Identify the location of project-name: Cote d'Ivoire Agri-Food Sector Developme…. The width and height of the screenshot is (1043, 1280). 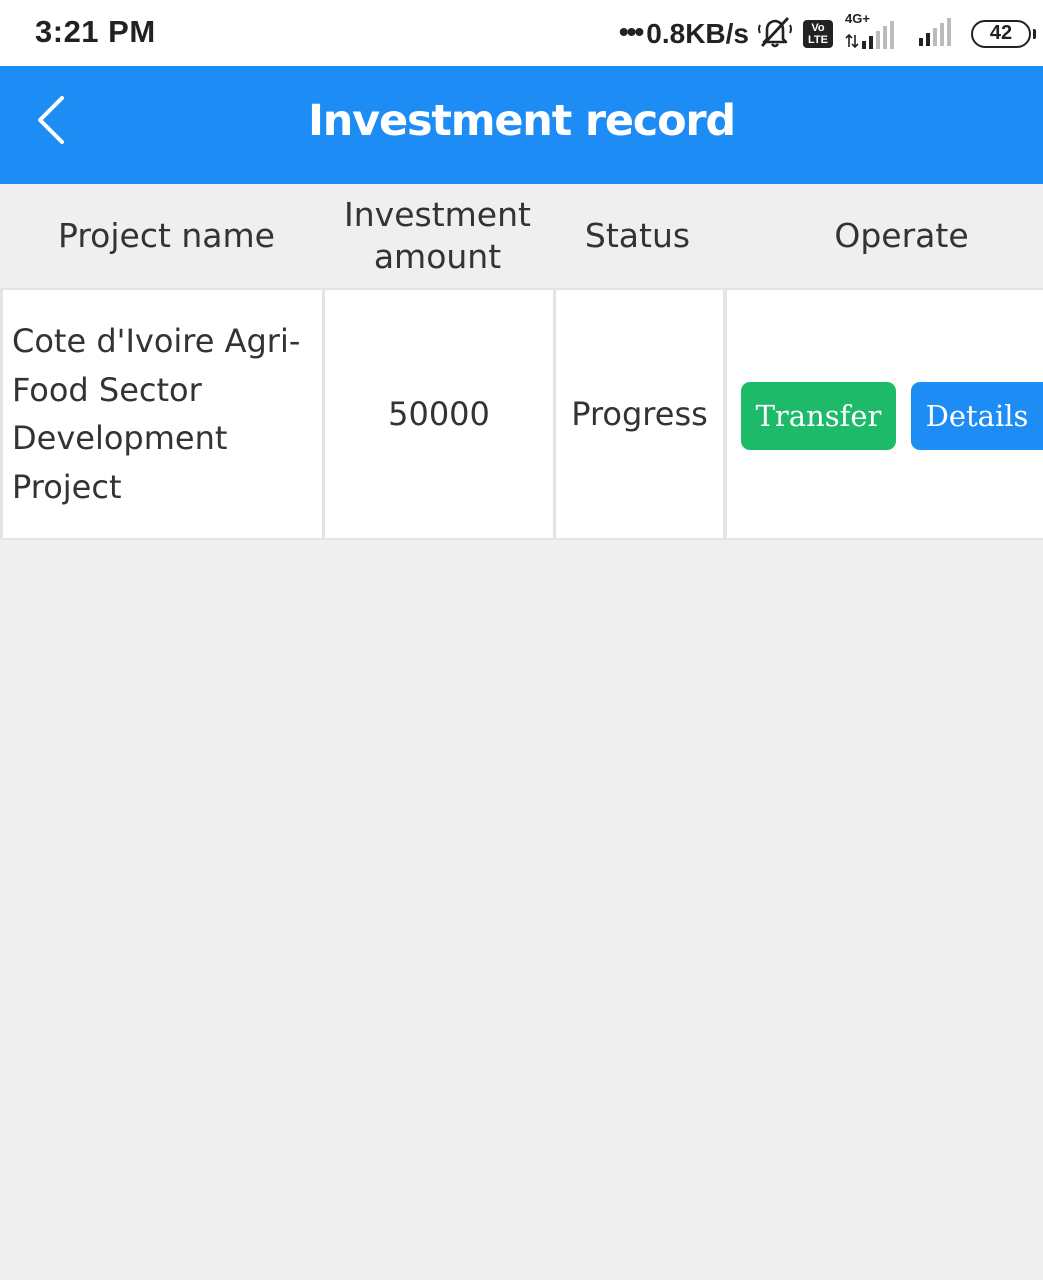
(156, 414).